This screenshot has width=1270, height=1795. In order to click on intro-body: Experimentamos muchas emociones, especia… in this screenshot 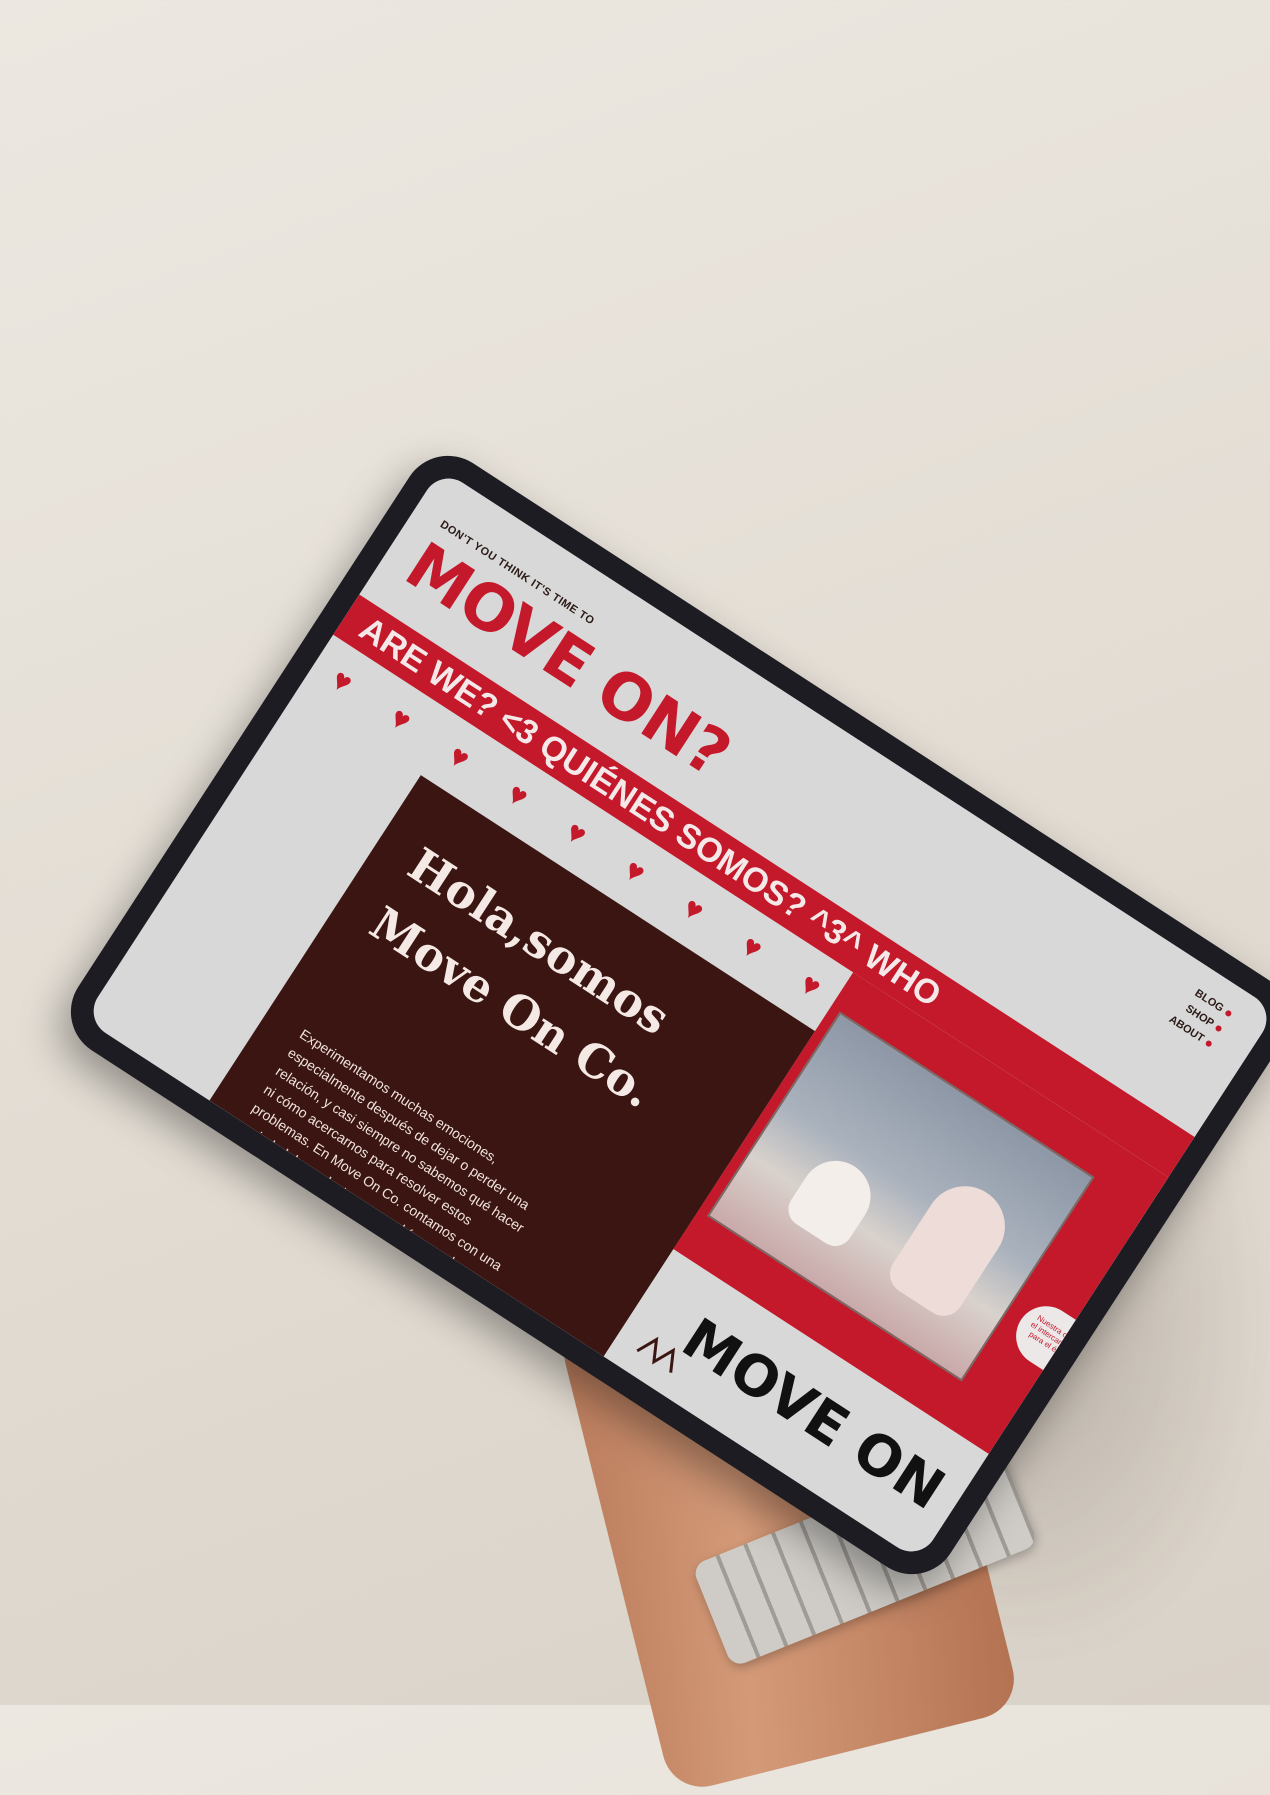, I will do `click(373, 1165)`.